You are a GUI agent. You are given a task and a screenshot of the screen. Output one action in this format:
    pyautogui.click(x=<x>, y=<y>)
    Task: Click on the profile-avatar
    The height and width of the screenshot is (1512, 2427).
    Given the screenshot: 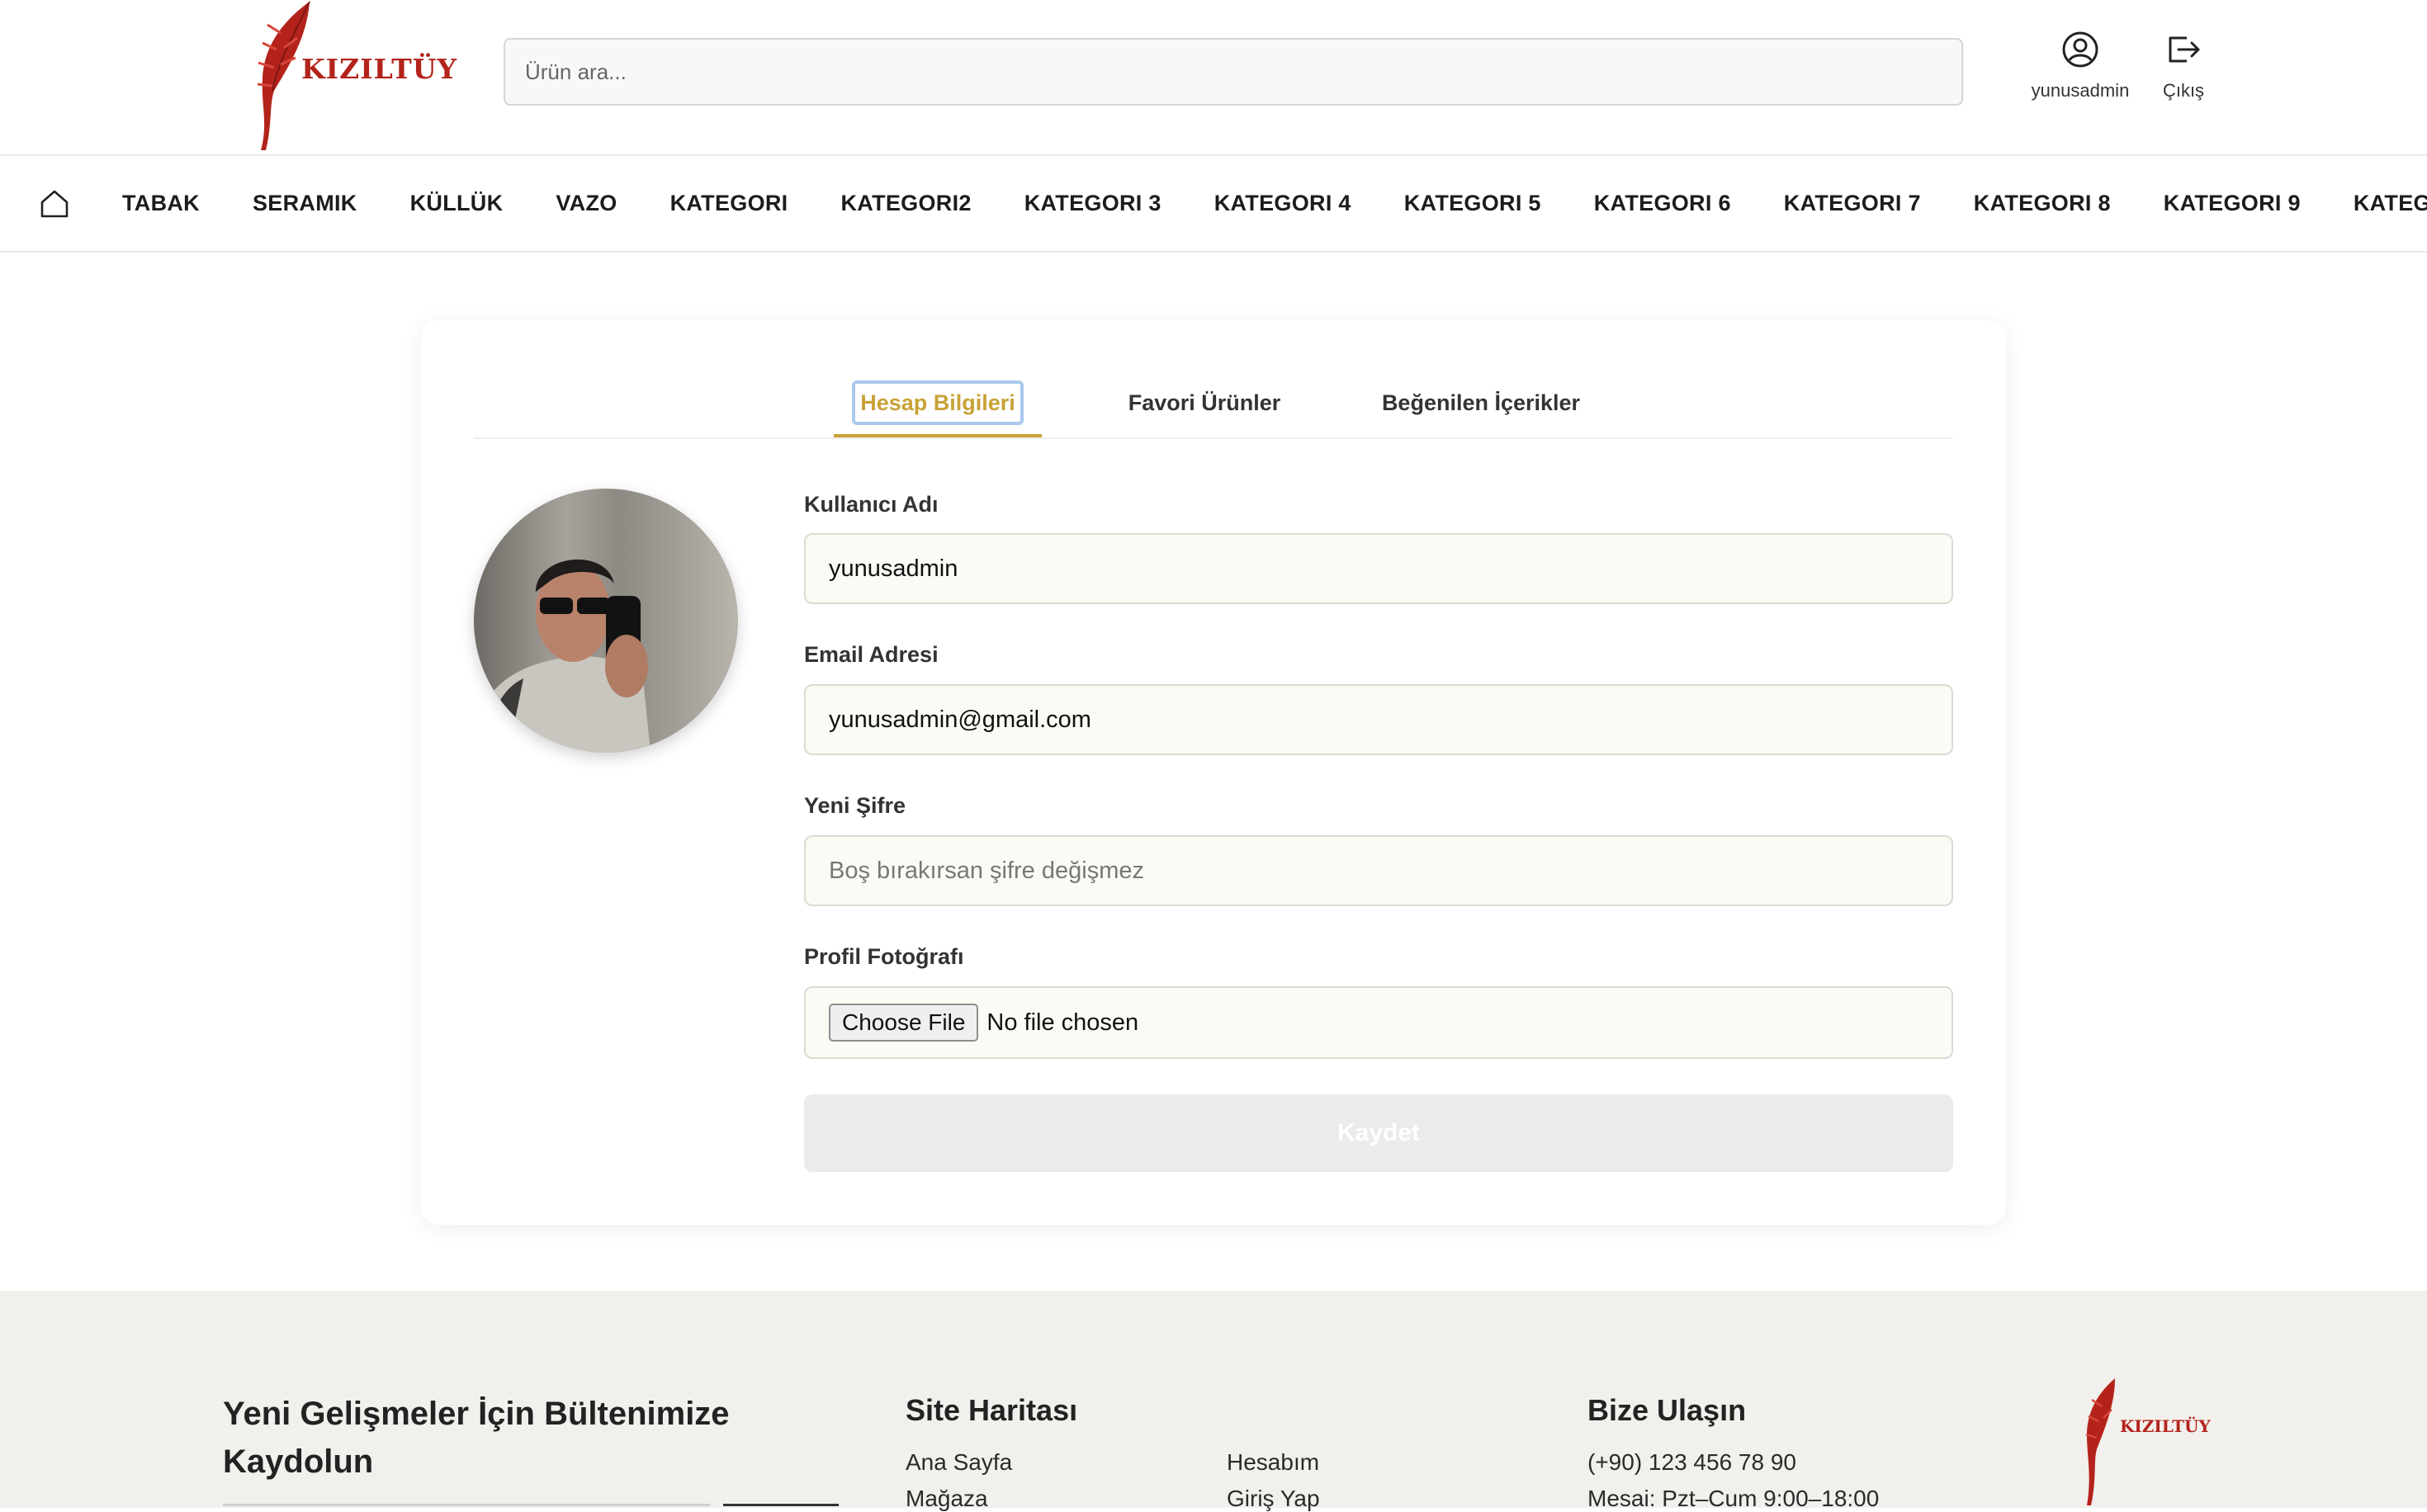 What is the action you would take?
    pyautogui.click(x=606, y=621)
    